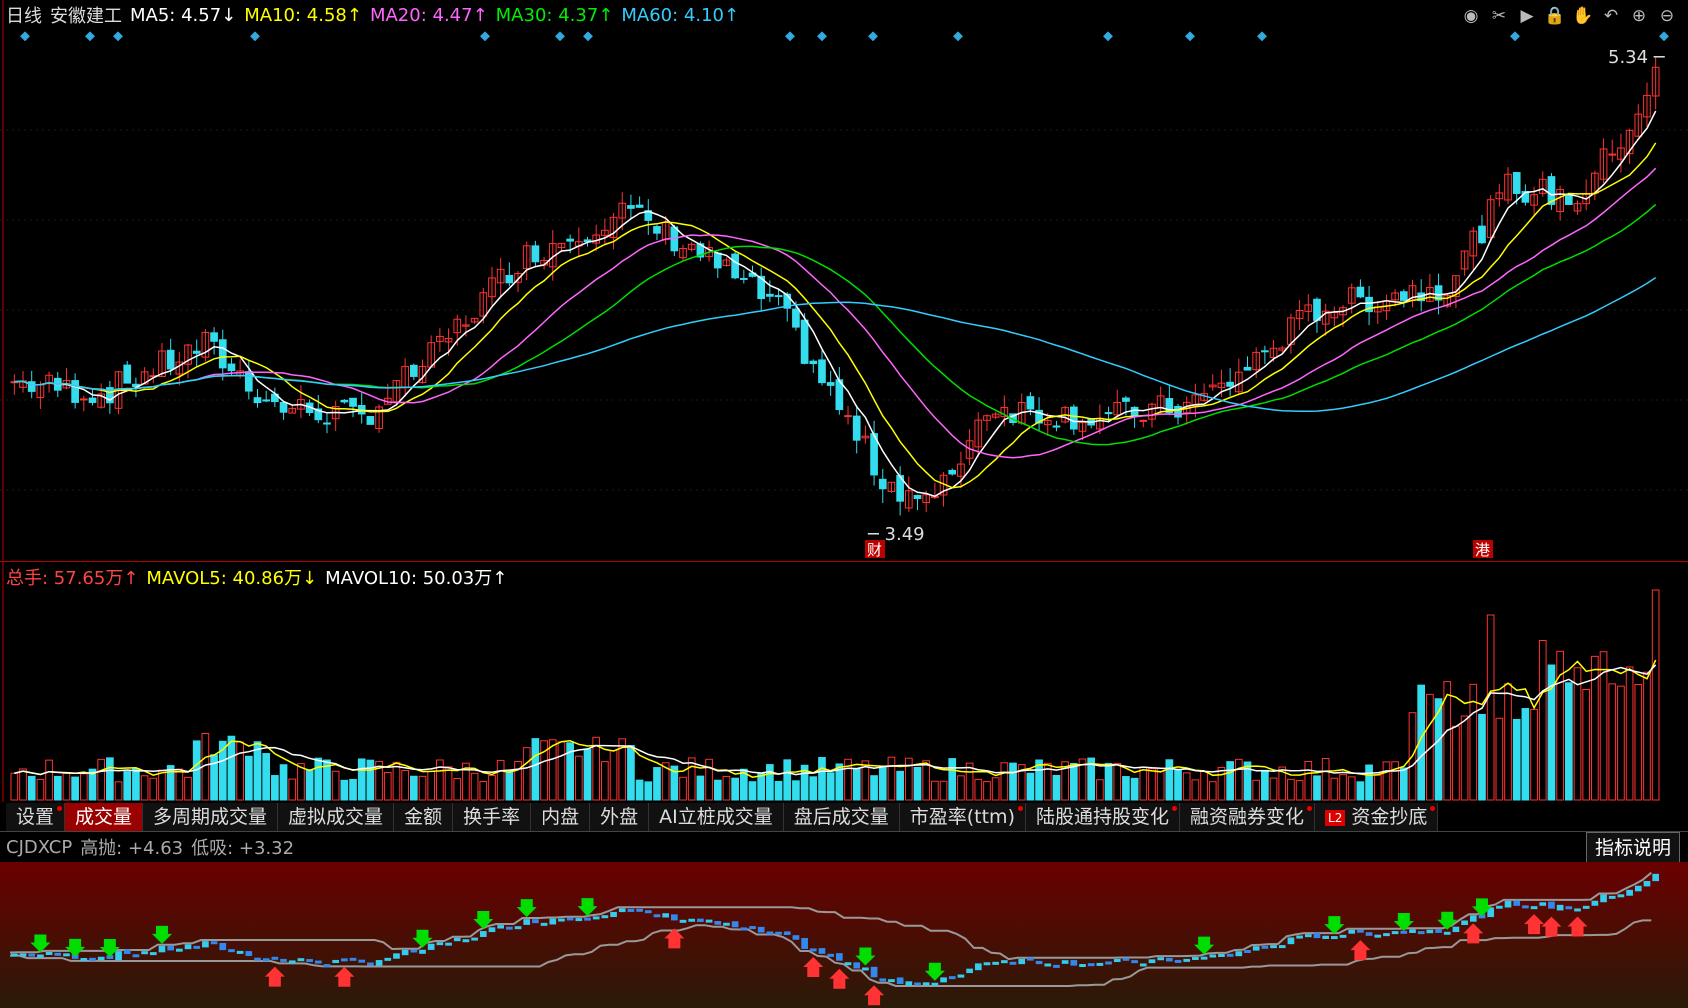  I want to click on indicator-high: 高抛: +4.63, so click(132, 848).